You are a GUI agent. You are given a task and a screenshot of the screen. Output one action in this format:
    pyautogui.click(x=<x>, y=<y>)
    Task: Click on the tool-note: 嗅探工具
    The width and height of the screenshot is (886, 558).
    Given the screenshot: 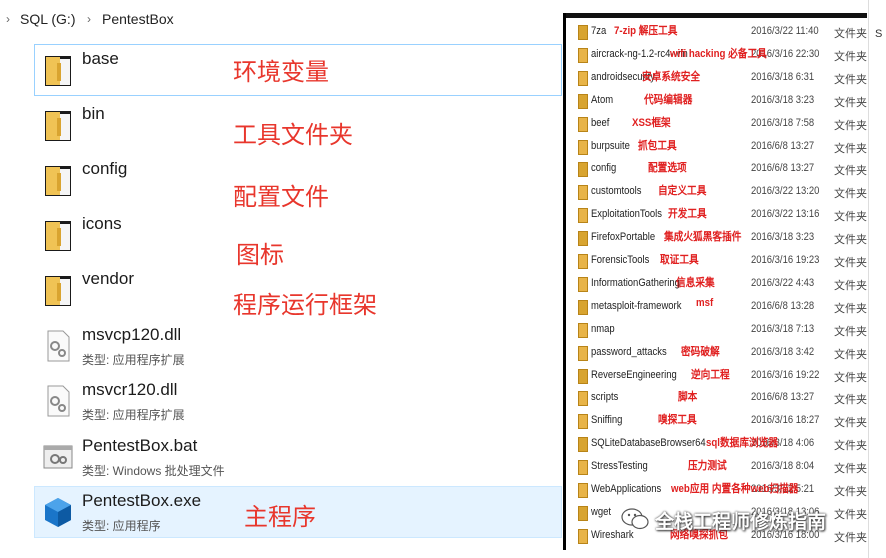 What is the action you would take?
    pyautogui.click(x=677, y=420)
    